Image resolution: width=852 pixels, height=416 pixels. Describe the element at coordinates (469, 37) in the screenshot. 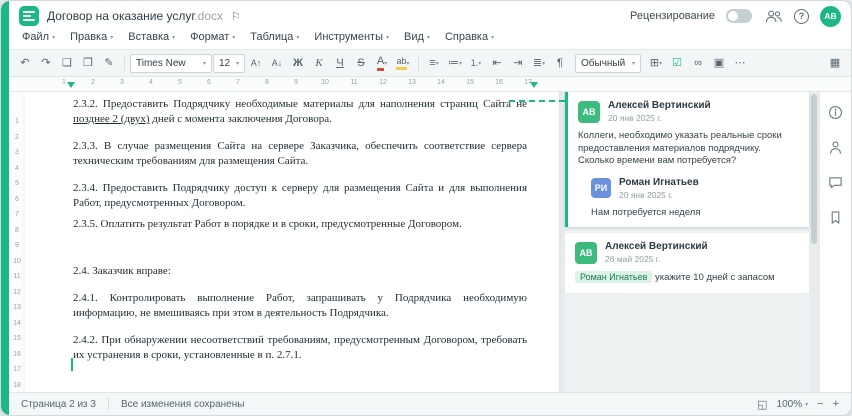

I see `menu-help: Справка ▾` at that location.